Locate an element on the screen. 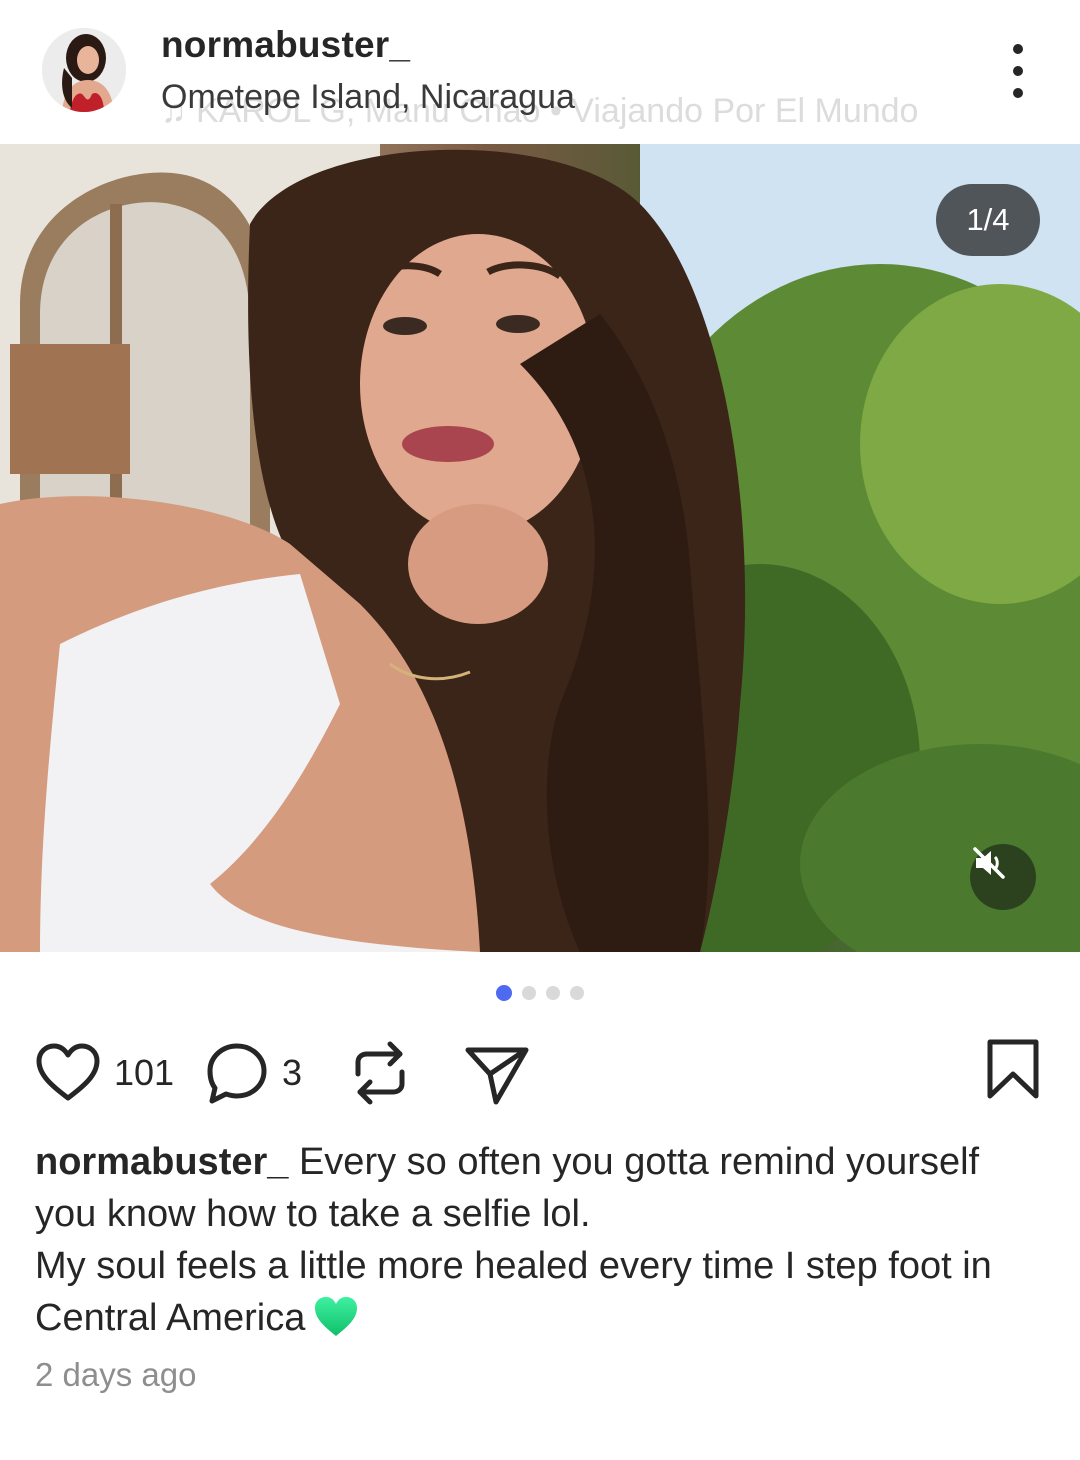  post-username: normabuster_ is located at coordinates (285, 45).